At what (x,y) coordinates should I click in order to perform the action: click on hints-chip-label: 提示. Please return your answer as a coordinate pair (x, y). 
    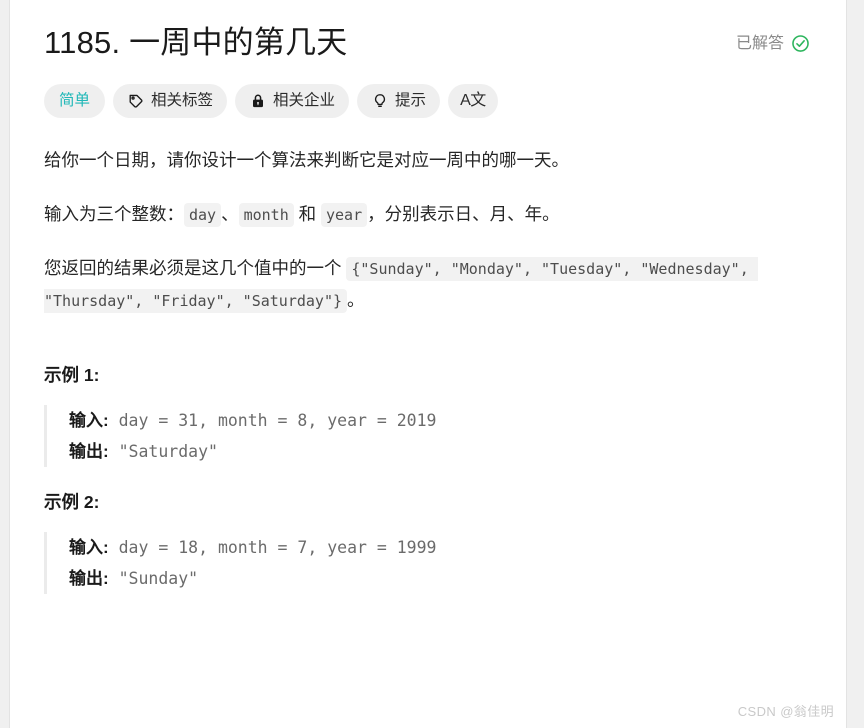
    Looking at the image, I should click on (411, 101).